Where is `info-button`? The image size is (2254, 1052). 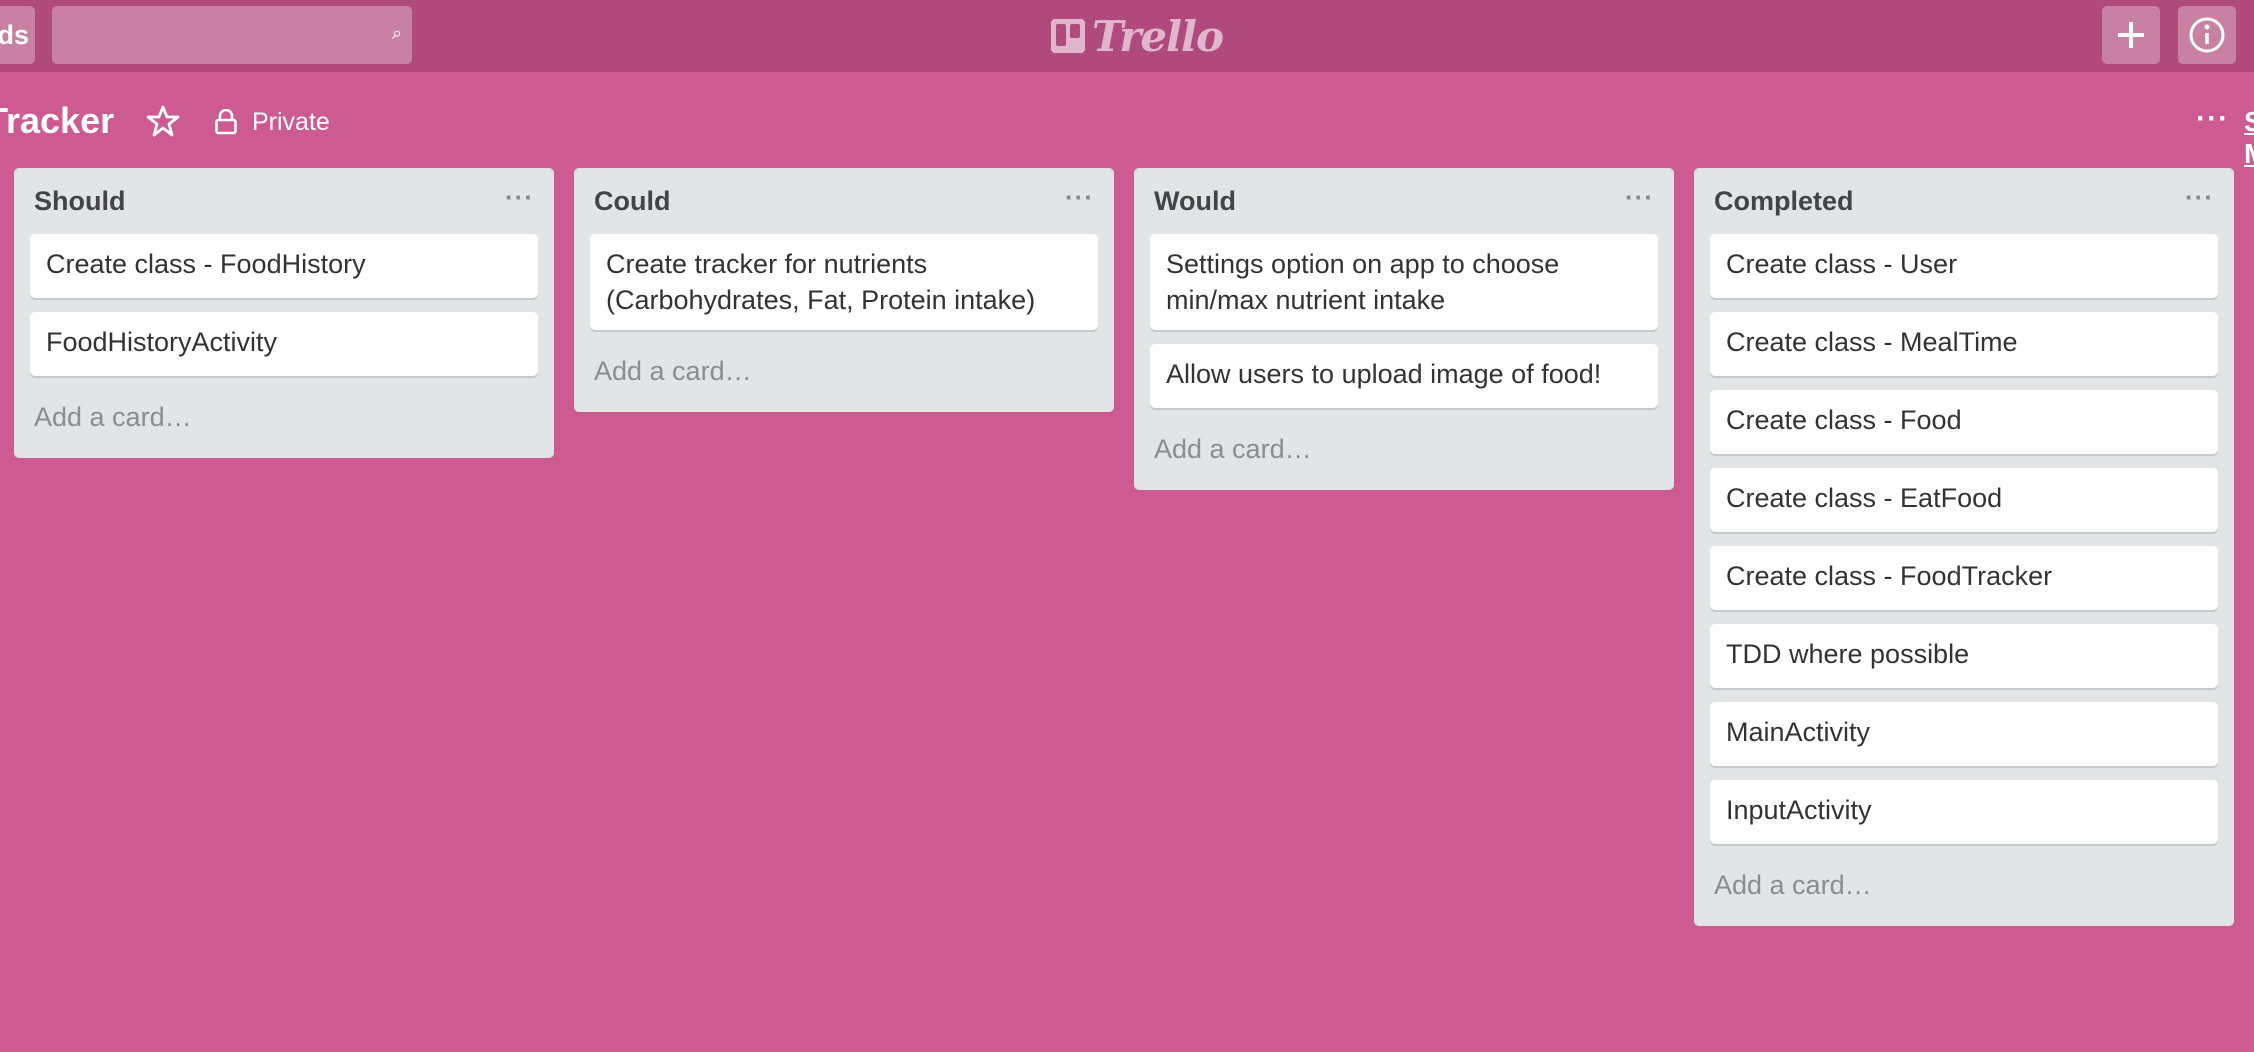 info-button is located at coordinates (2207, 35).